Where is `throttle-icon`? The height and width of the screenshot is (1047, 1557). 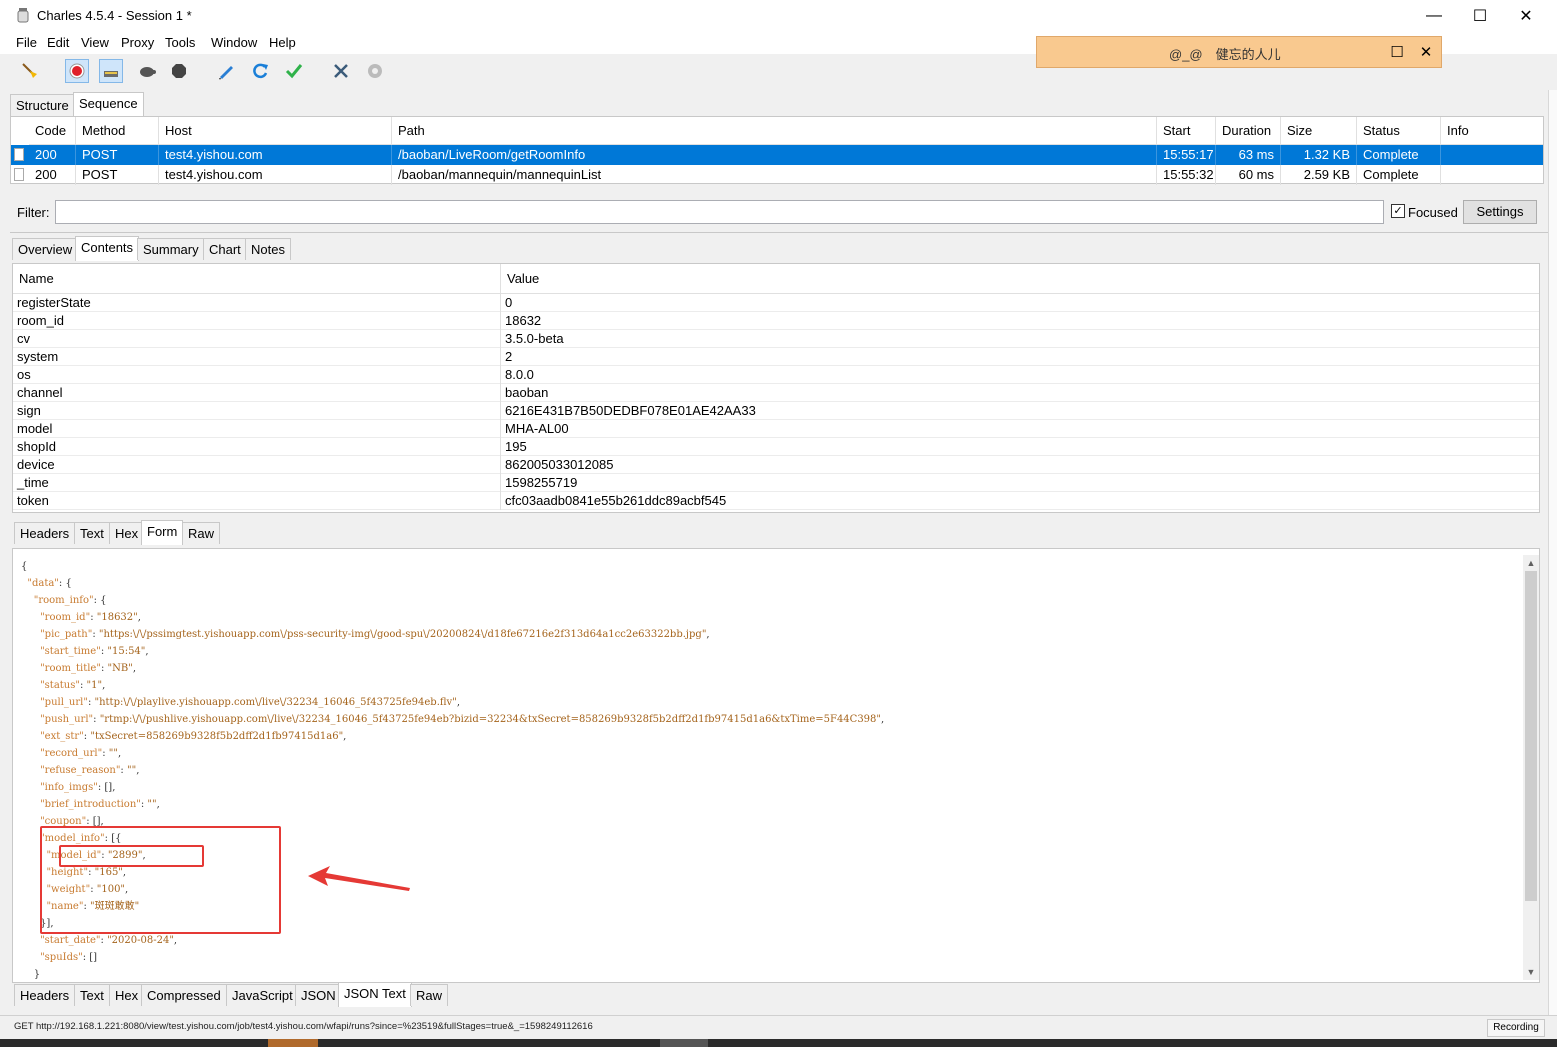 throttle-icon is located at coordinates (111, 71).